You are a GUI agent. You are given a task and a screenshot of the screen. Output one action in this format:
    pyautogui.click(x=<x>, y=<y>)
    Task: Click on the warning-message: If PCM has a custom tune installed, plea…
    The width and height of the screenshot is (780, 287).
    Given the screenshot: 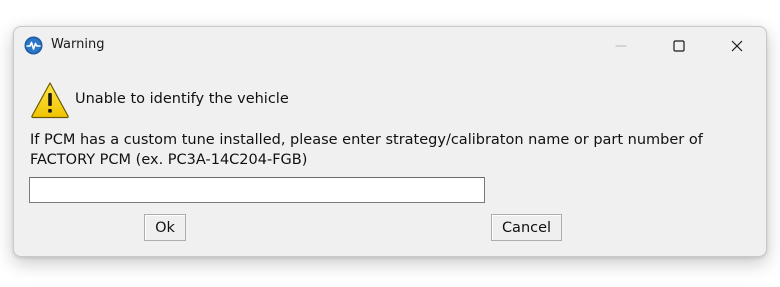 What is the action you would take?
    pyautogui.click(x=390, y=150)
    